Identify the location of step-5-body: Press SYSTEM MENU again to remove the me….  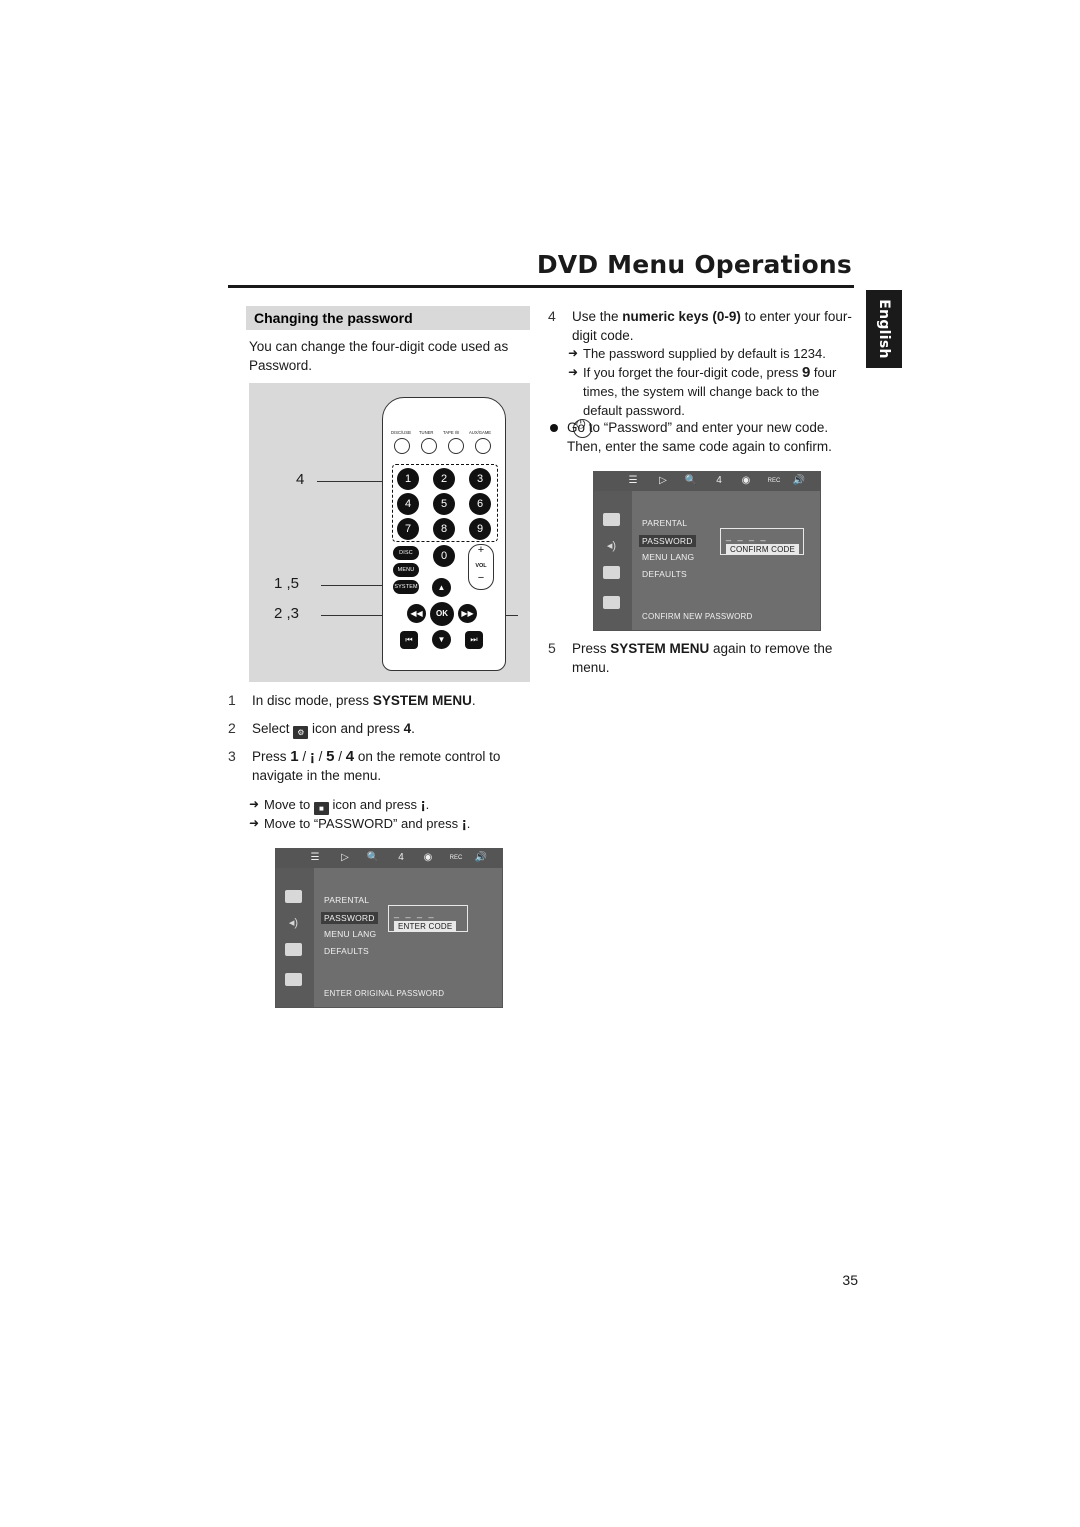
(713, 658).